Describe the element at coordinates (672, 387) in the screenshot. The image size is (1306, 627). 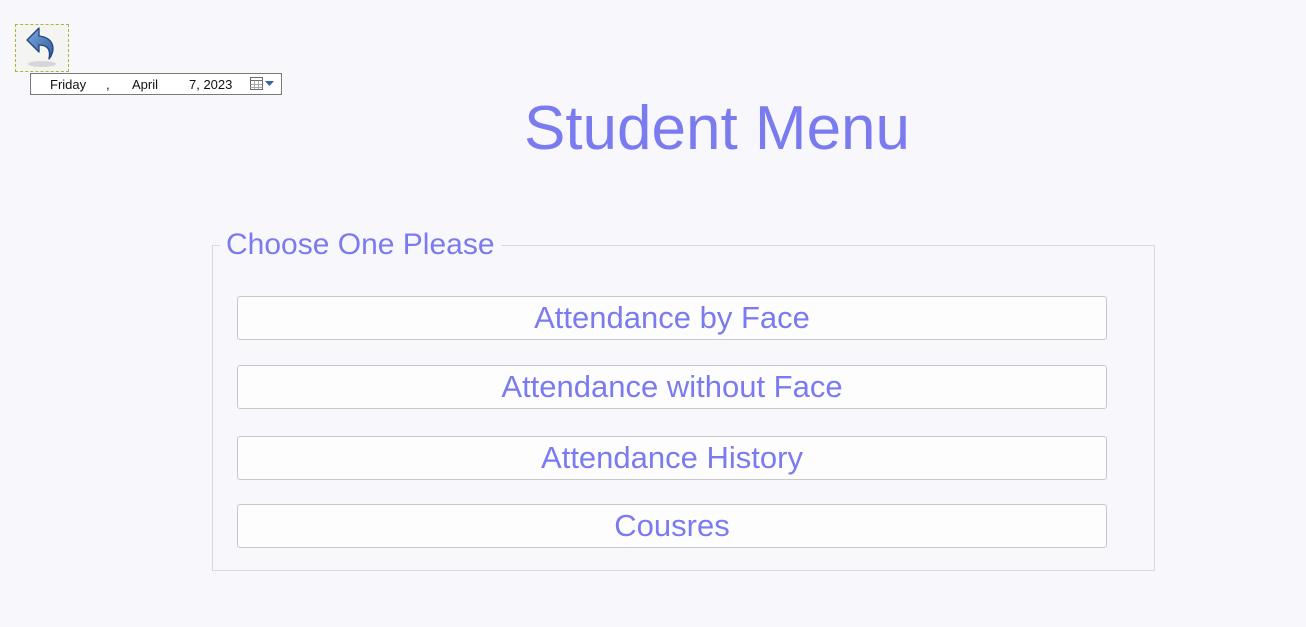
I see `attendance-without-face-button: Attendance without Face` at that location.